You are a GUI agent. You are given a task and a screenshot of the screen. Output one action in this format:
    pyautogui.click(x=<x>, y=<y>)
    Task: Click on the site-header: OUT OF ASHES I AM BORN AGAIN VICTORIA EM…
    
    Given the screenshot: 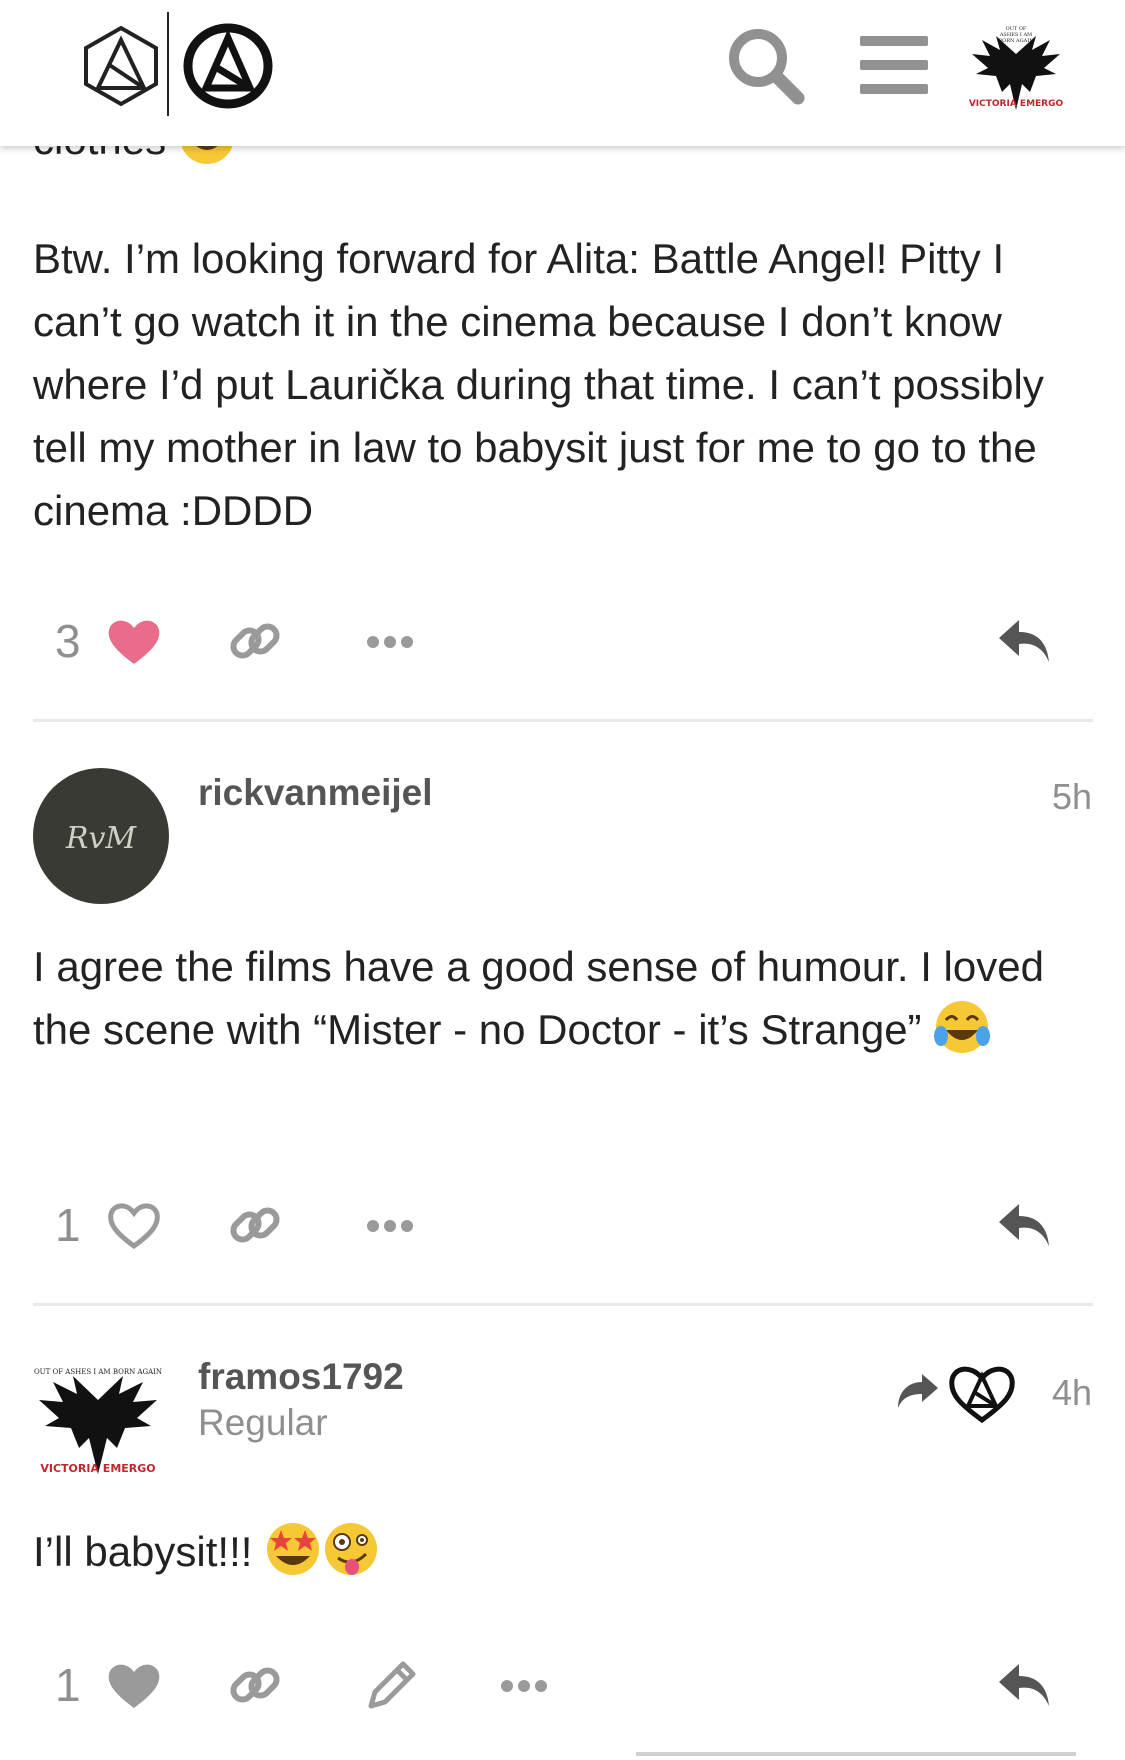 What is the action you would take?
    pyautogui.click(x=562, y=73)
    